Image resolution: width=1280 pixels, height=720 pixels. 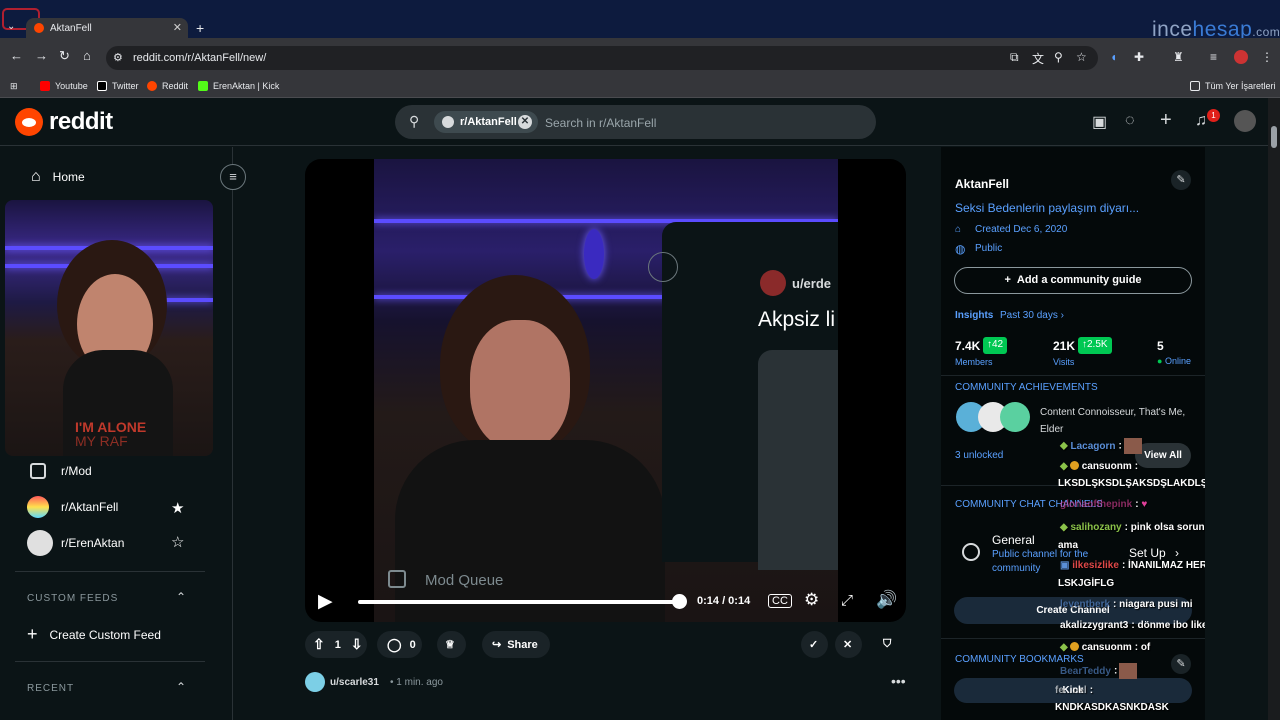 What do you see at coordinates (814, 644) in the screenshot?
I see `approve-button: ✓` at bounding box center [814, 644].